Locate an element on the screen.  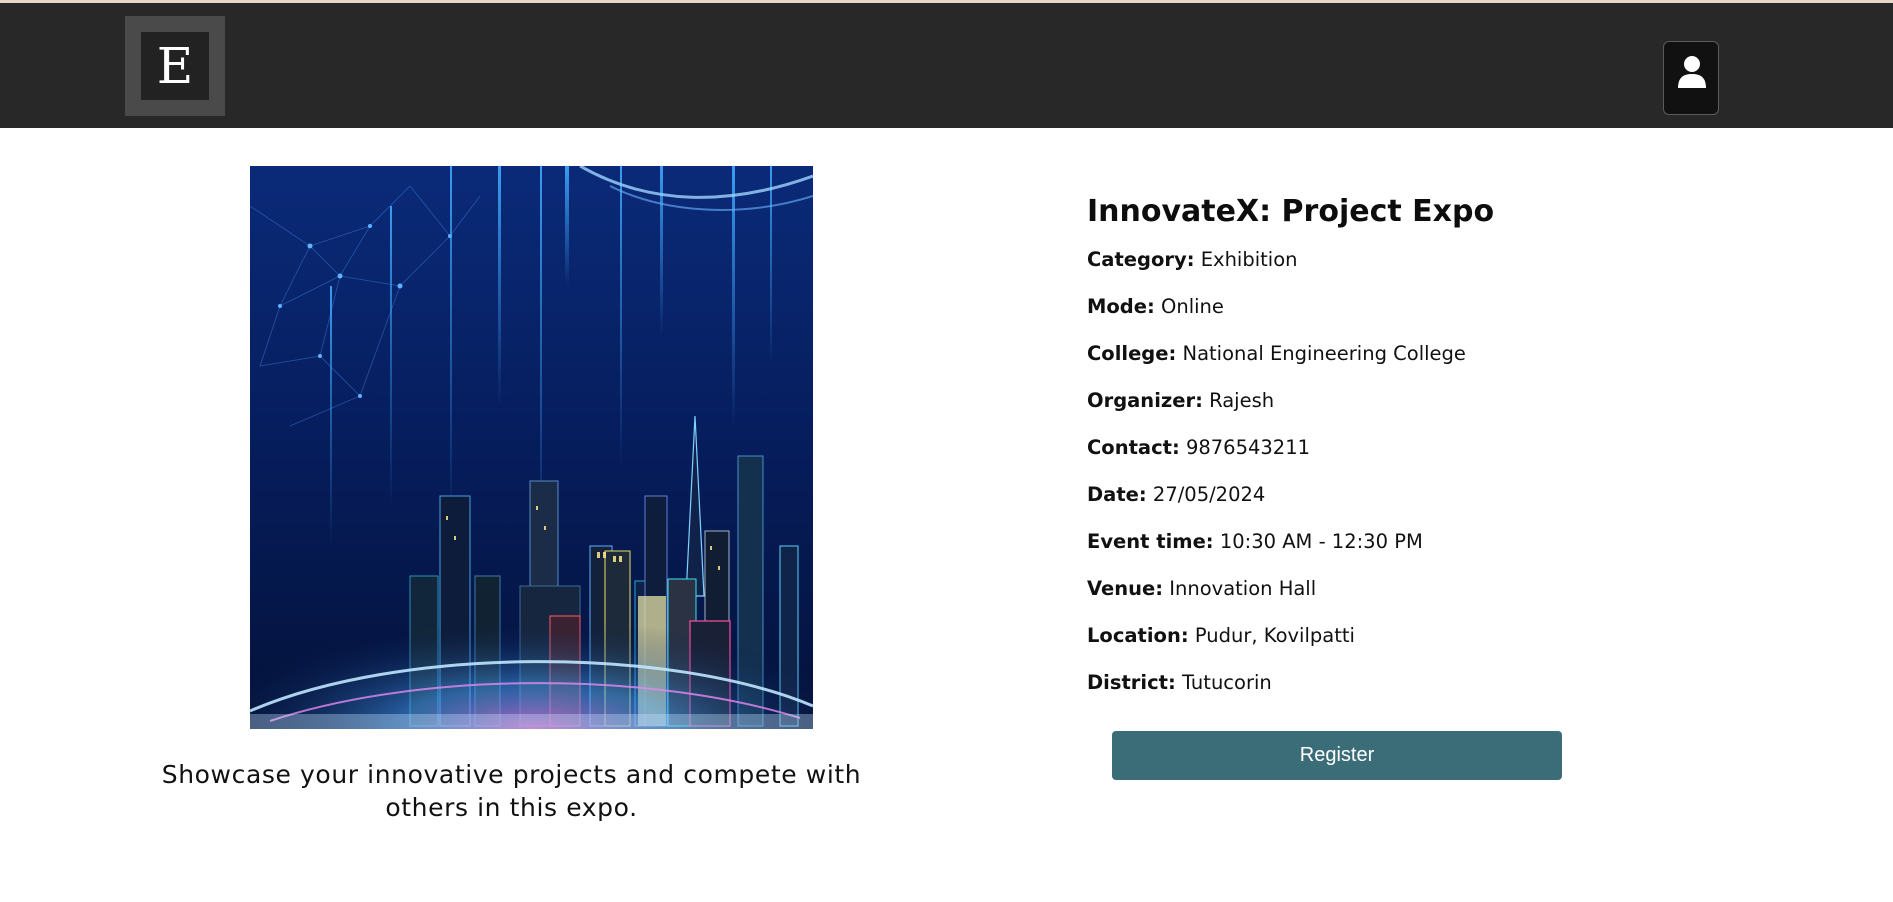
logo-letter: E is located at coordinates (175, 66).